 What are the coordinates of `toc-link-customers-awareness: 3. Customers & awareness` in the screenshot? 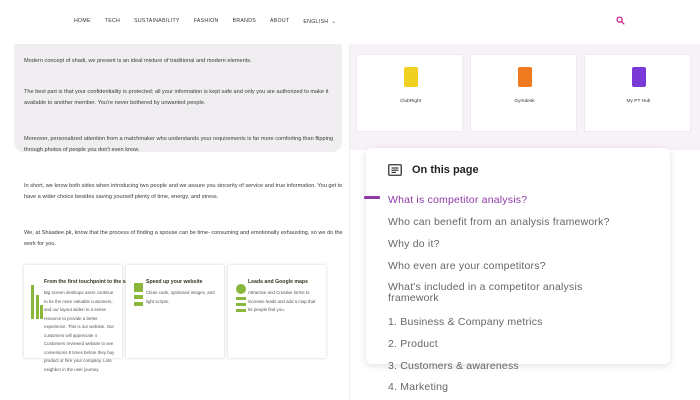 It's located at (453, 366).